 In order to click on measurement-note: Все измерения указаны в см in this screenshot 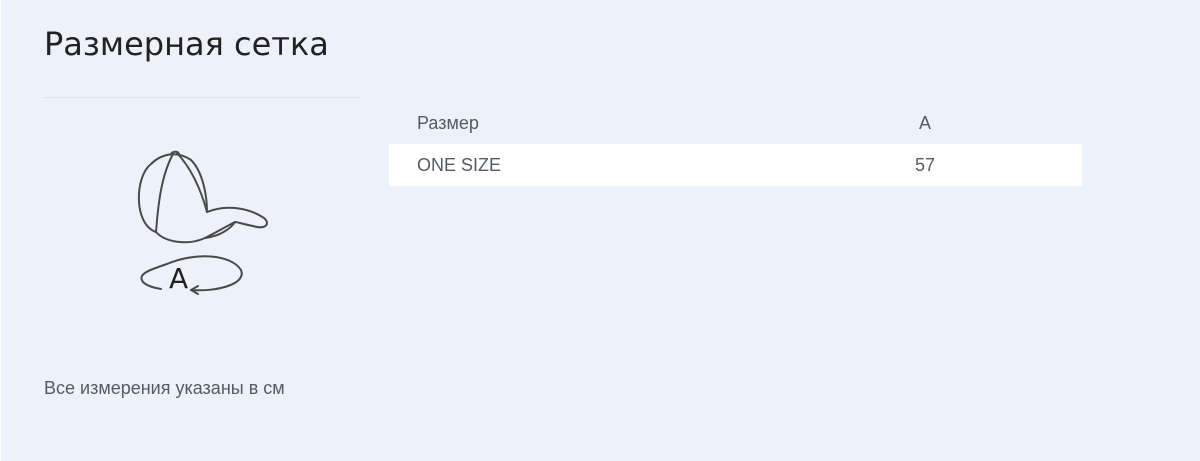, I will do `click(164, 388)`.